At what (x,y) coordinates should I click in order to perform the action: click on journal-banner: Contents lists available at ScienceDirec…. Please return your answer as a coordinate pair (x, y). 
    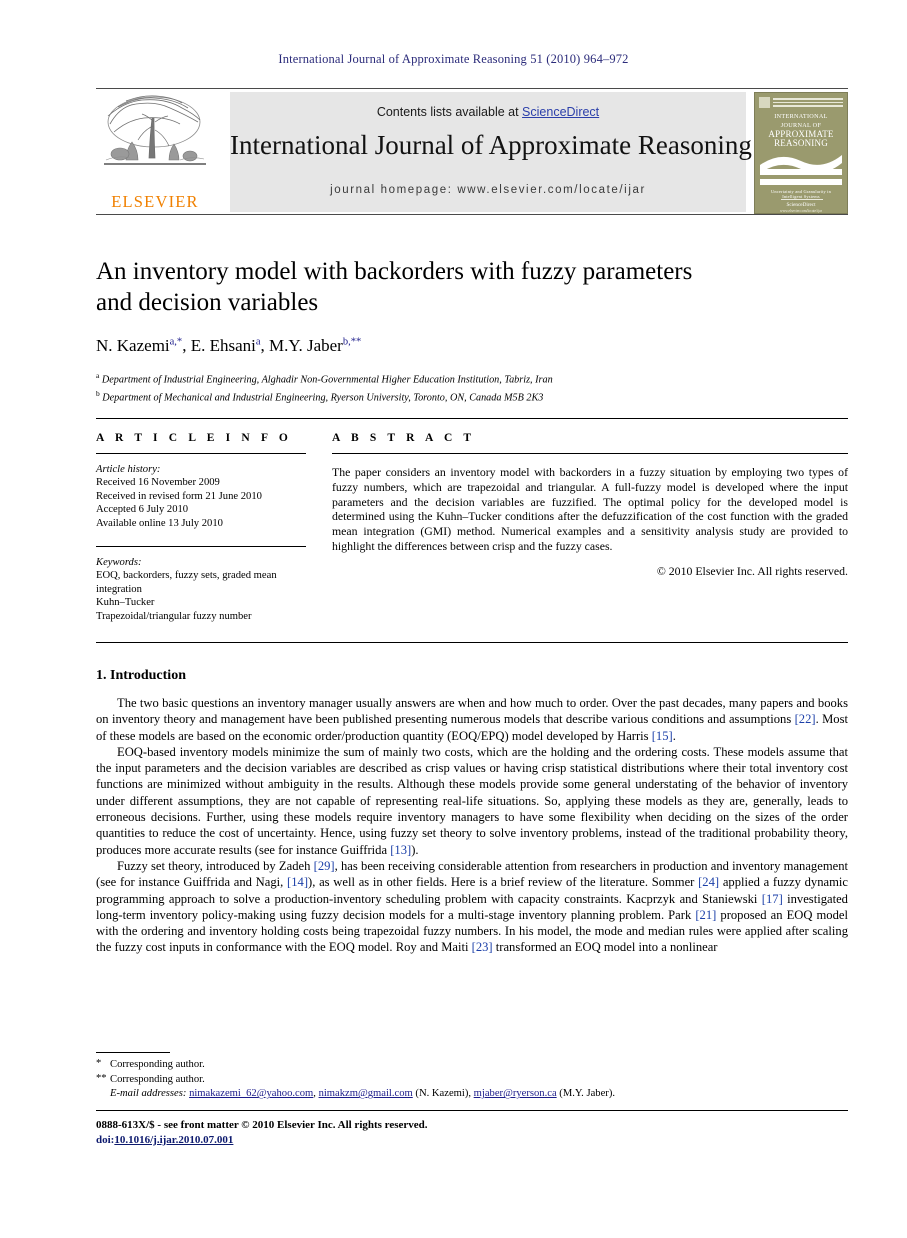
    Looking at the image, I should click on (491, 152).